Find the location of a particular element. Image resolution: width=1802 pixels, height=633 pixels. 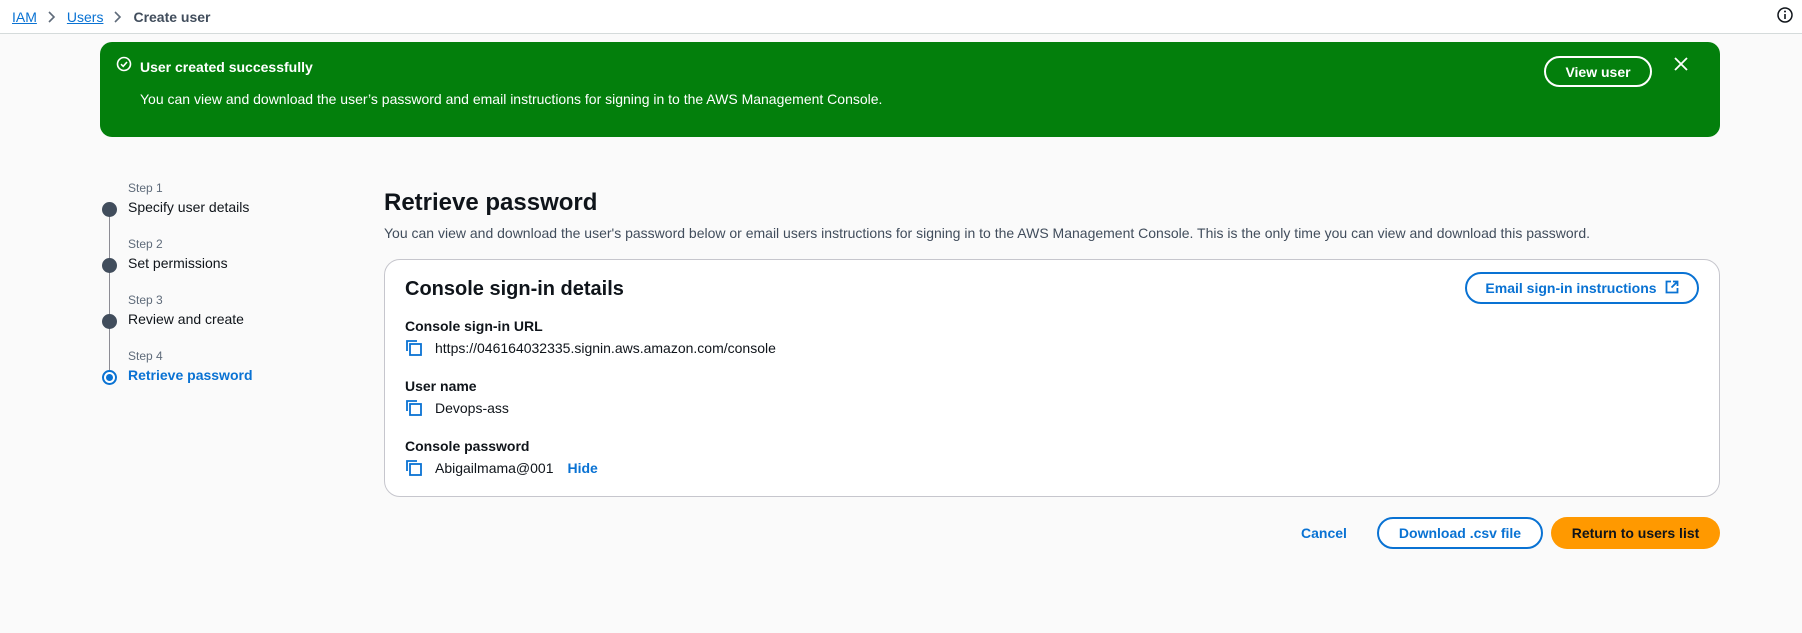

field-label: User name is located at coordinates (441, 386).